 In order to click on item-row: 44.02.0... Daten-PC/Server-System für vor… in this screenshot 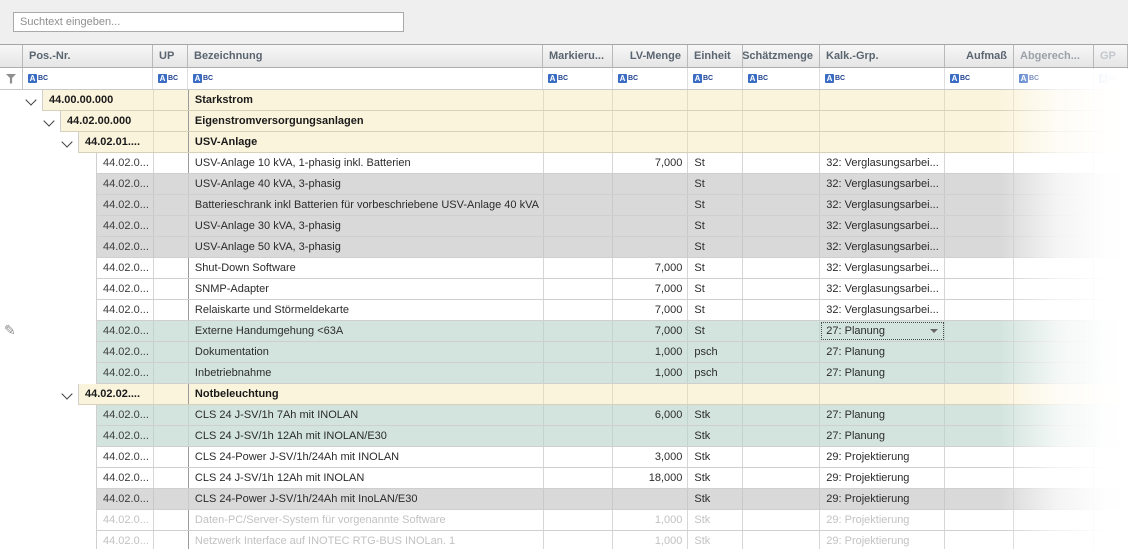, I will do `click(564, 520)`.